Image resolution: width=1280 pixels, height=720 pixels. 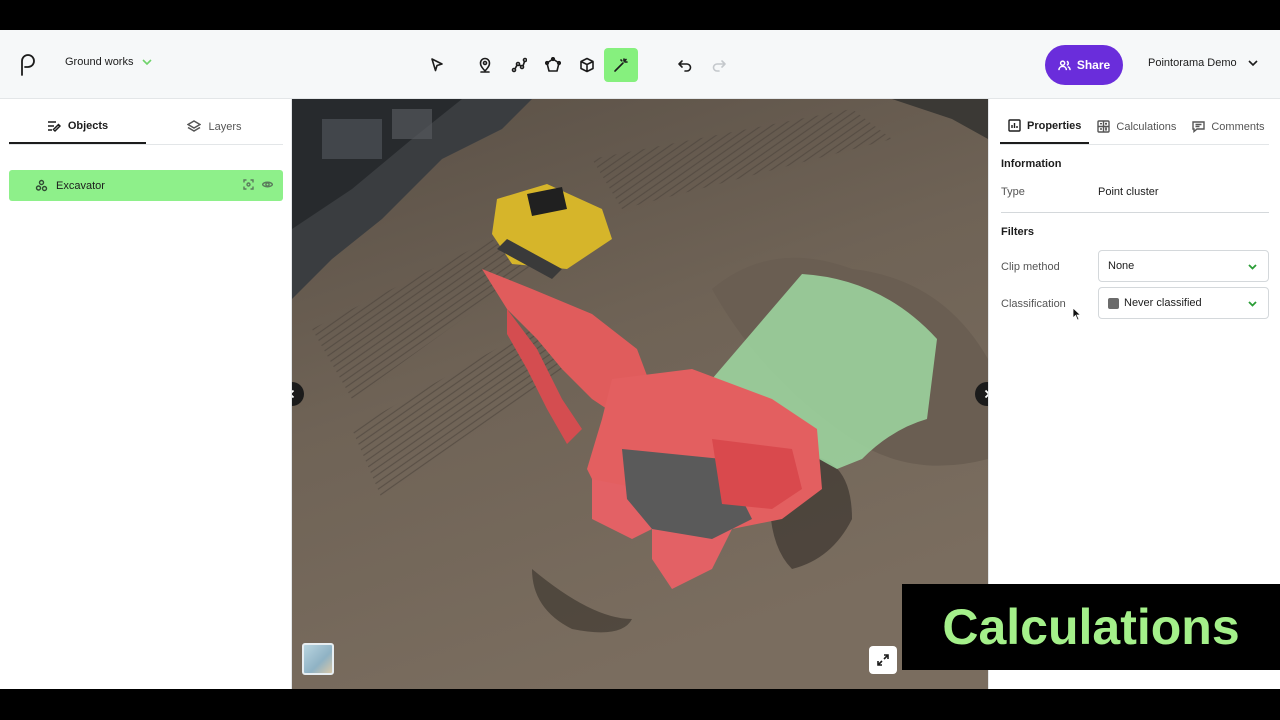 What do you see at coordinates (1238, 126) in the screenshot?
I see `tab-comments-label: Comments` at bounding box center [1238, 126].